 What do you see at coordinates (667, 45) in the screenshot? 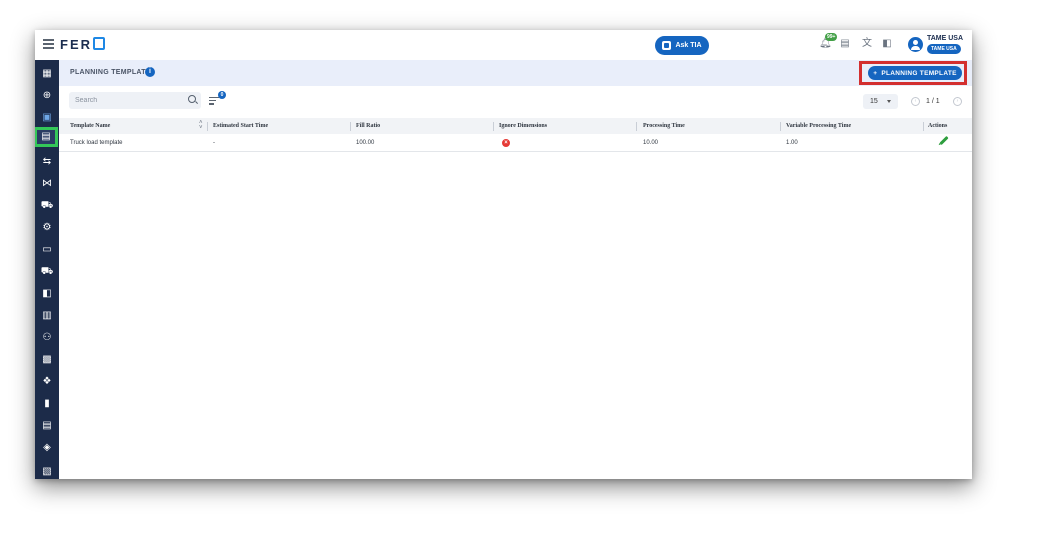
I see `chat-bot-icon` at bounding box center [667, 45].